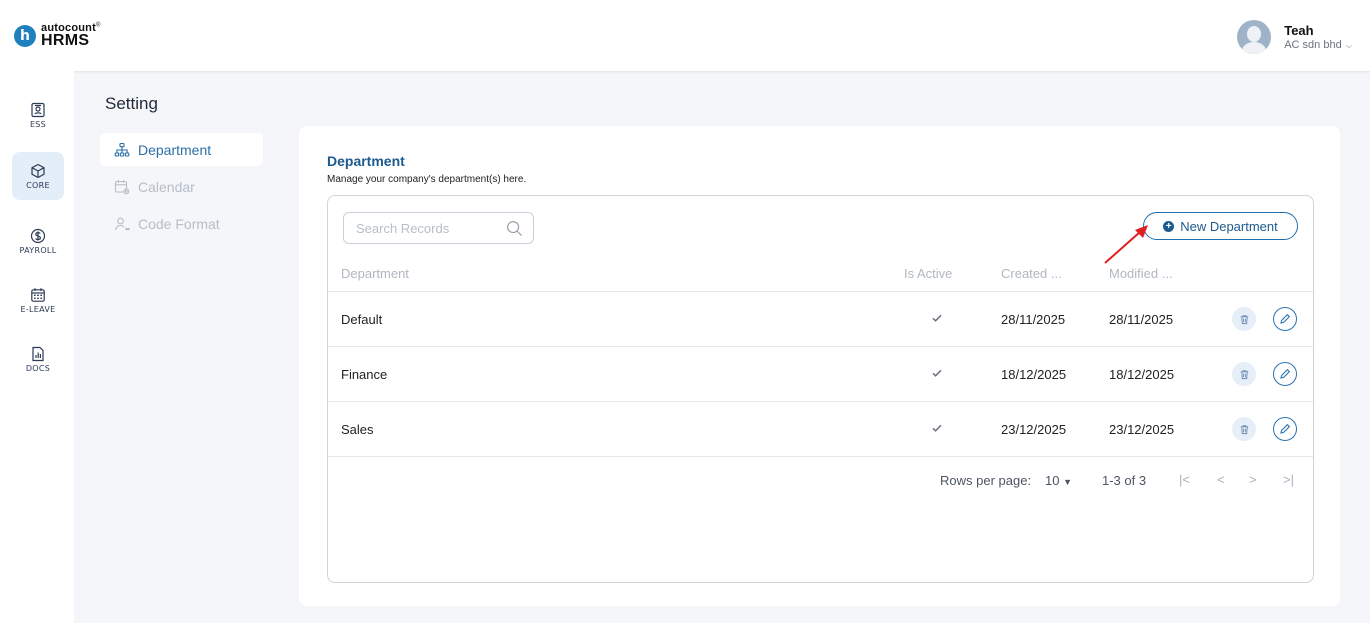  What do you see at coordinates (366, 161) in the screenshot?
I see `section-title: Department` at bounding box center [366, 161].